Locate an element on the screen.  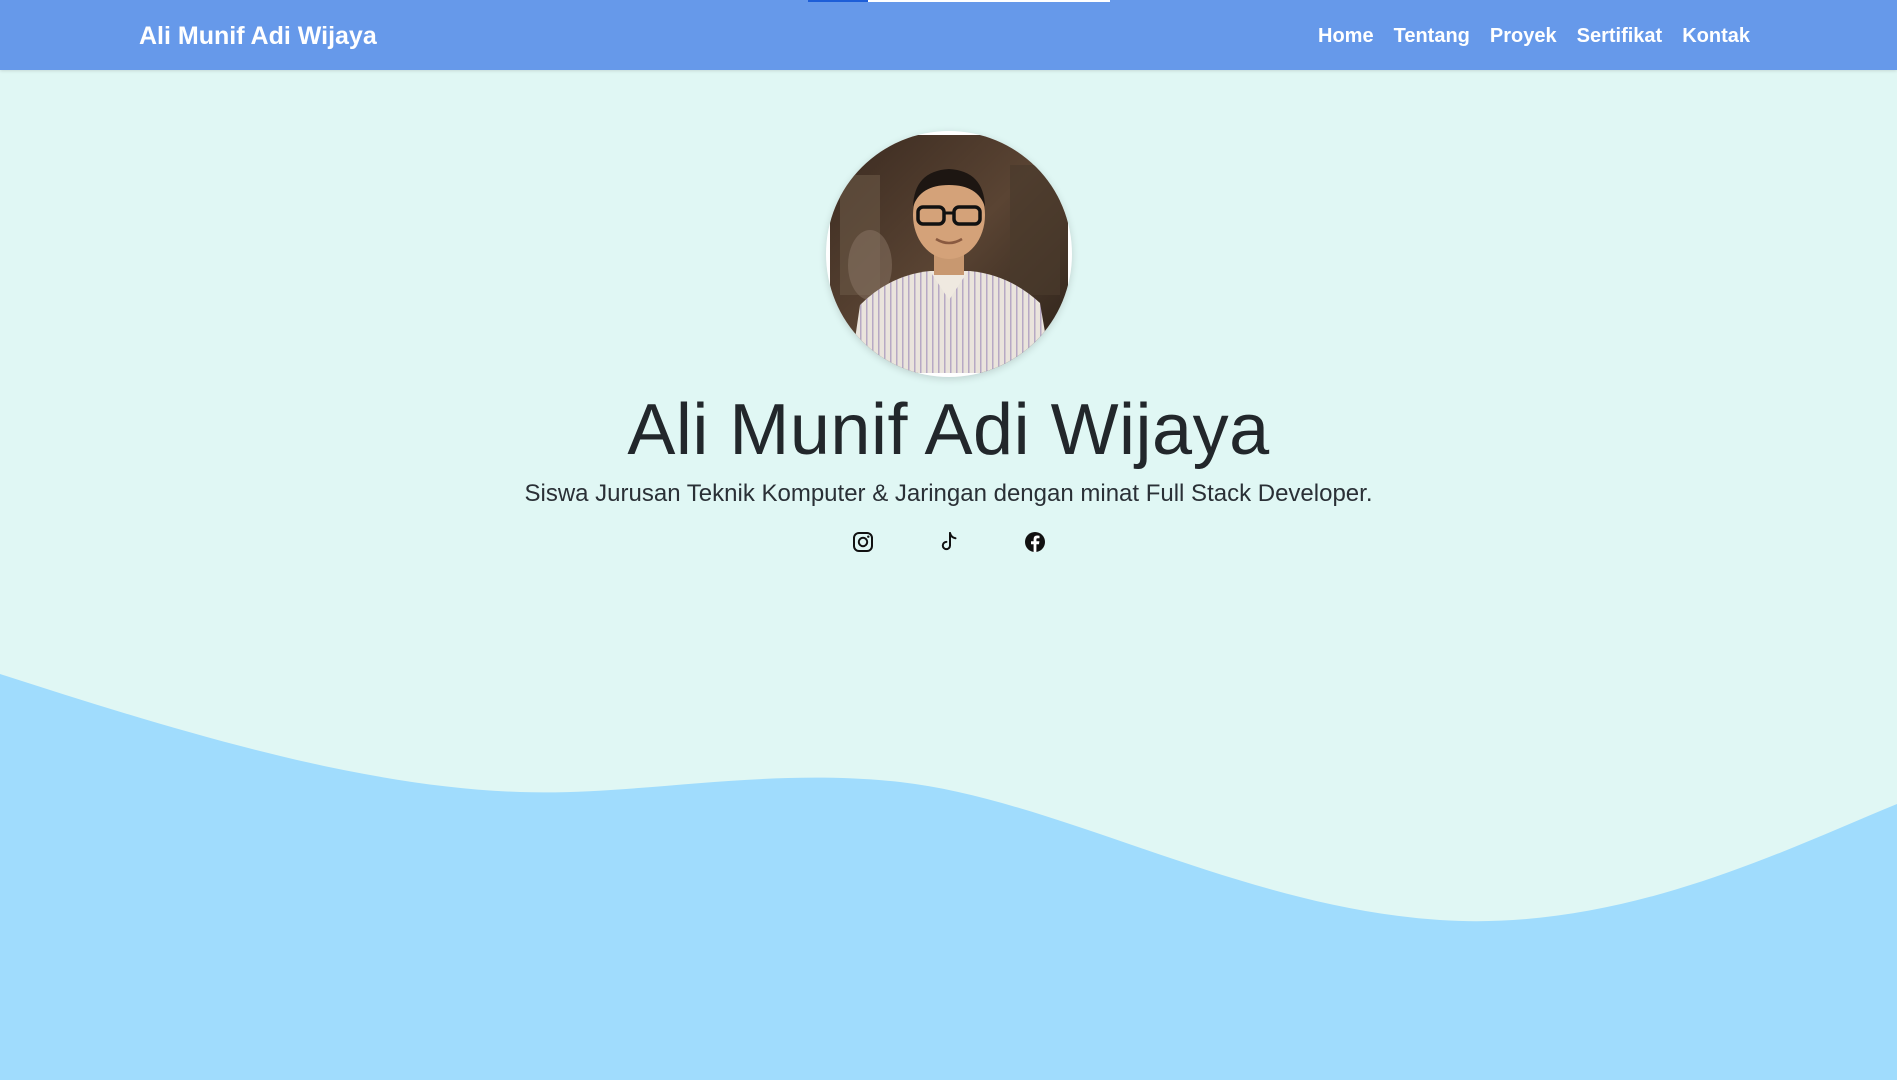
facebook-link is located at coordinates (1035, 542).